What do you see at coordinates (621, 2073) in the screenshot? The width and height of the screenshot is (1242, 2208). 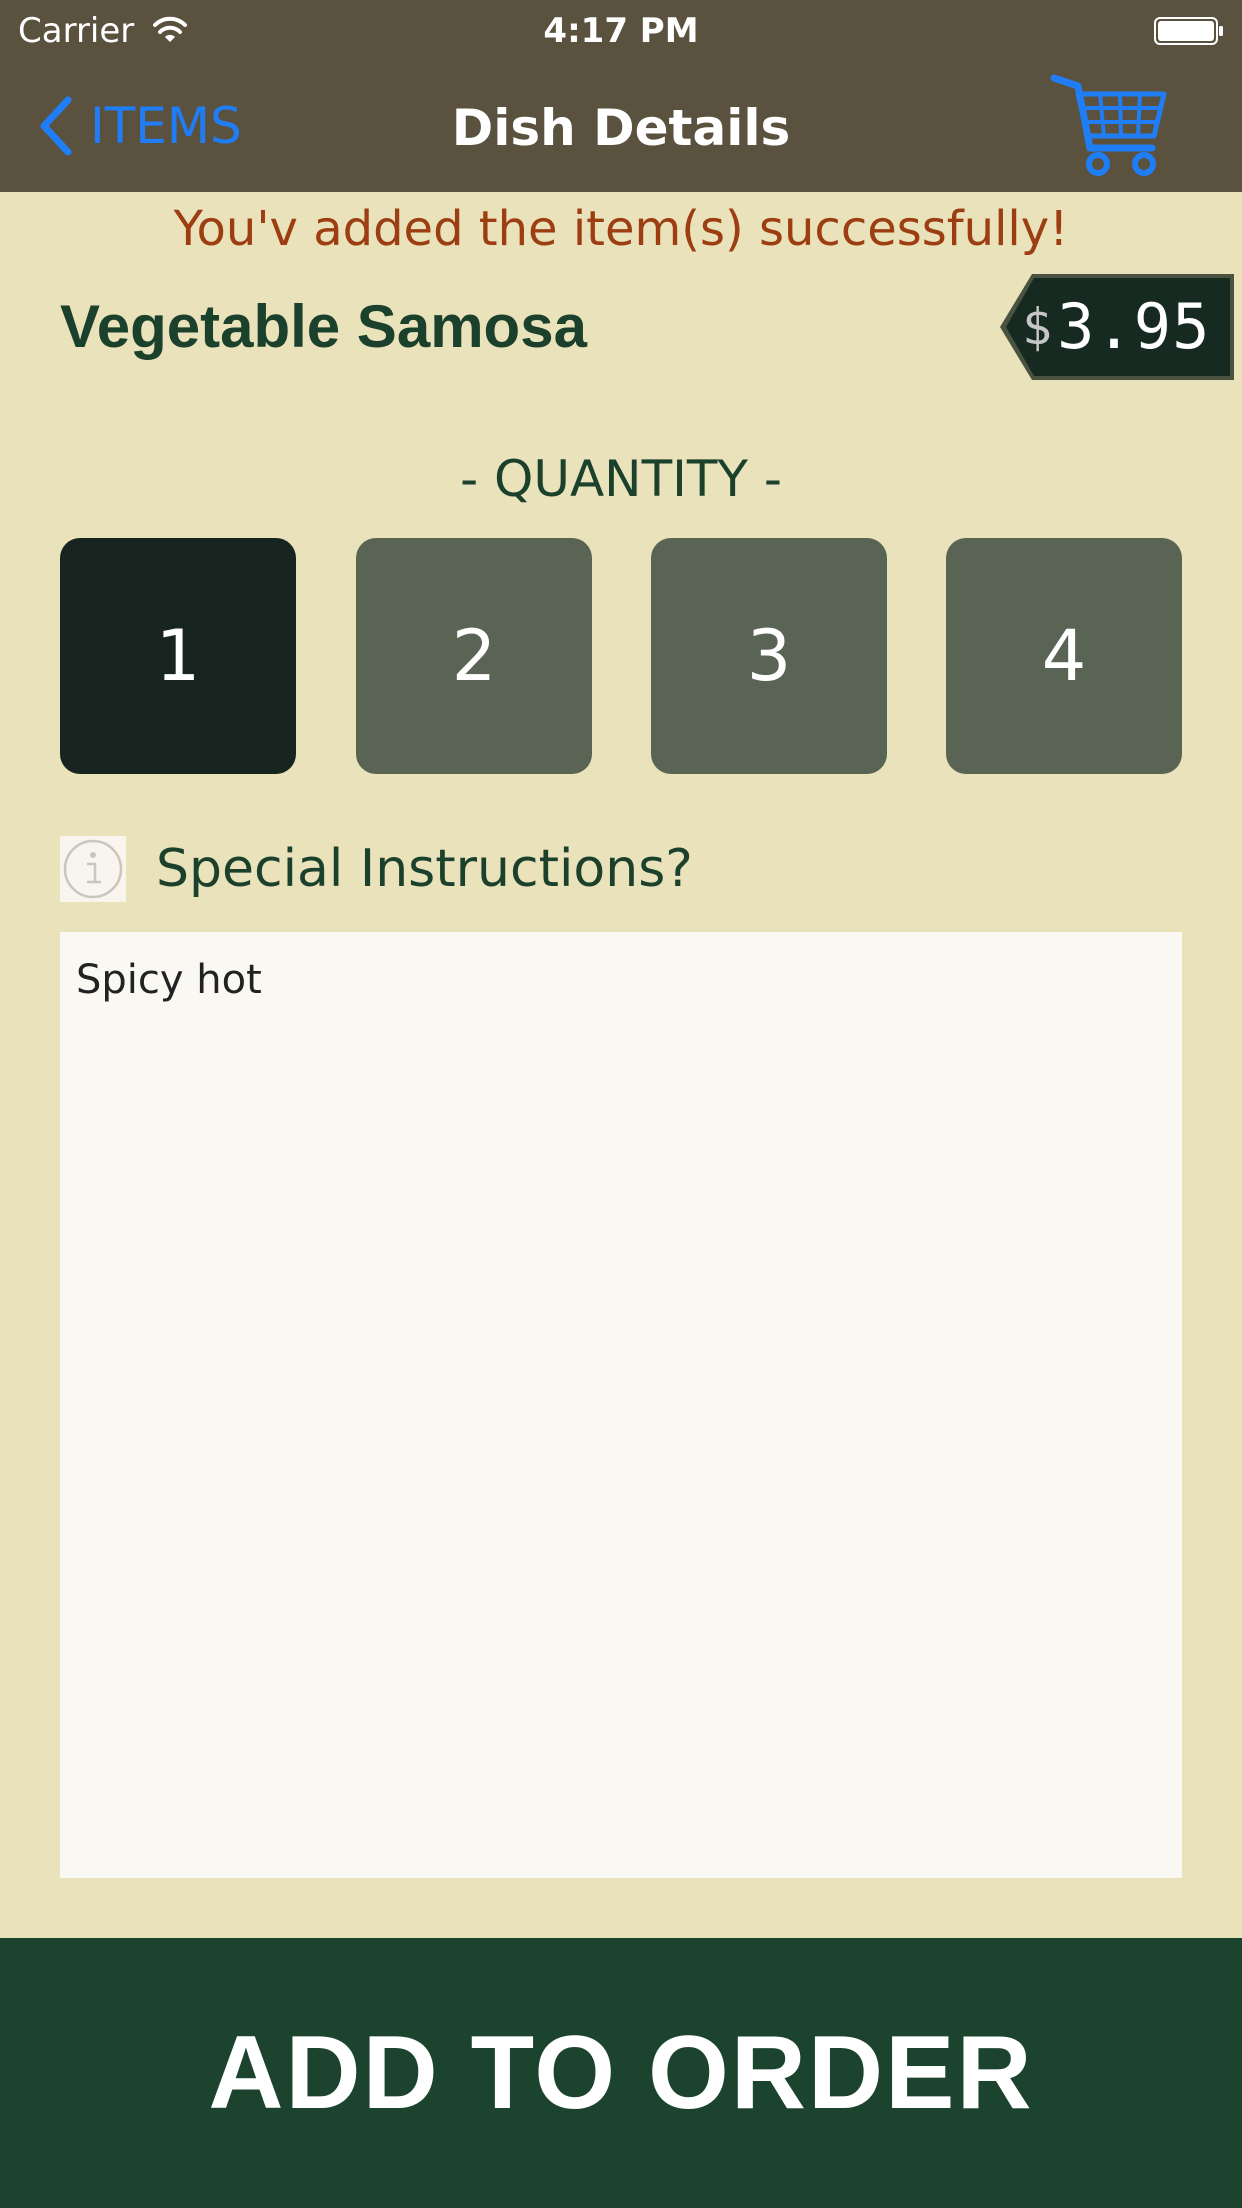 I see `add-to-order-button: ADD TO ORDER` at bounding box center [621, 2073].